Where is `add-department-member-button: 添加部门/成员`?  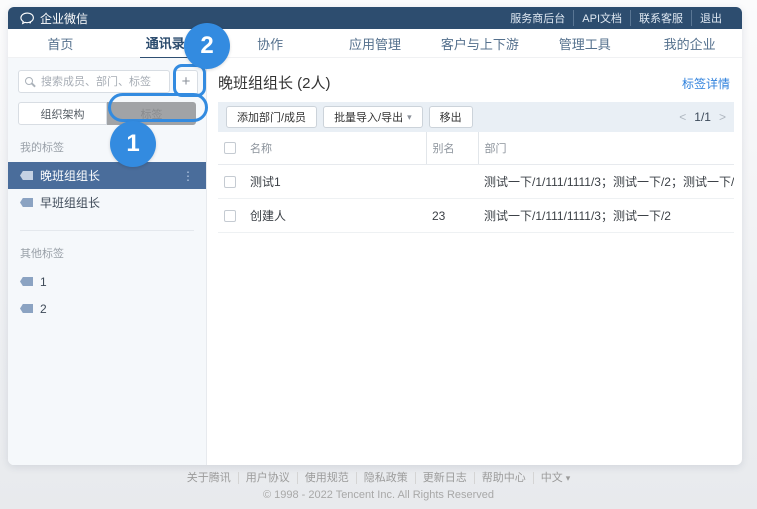
add-department-member-button: 添加部门/成员 is located at coordinates (272, 117).